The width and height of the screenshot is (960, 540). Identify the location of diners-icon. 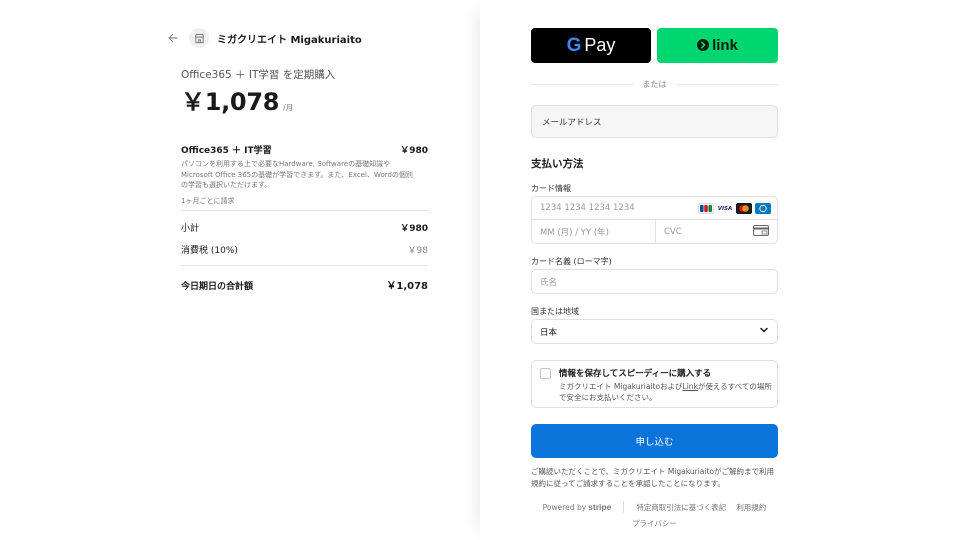
(763, 208).